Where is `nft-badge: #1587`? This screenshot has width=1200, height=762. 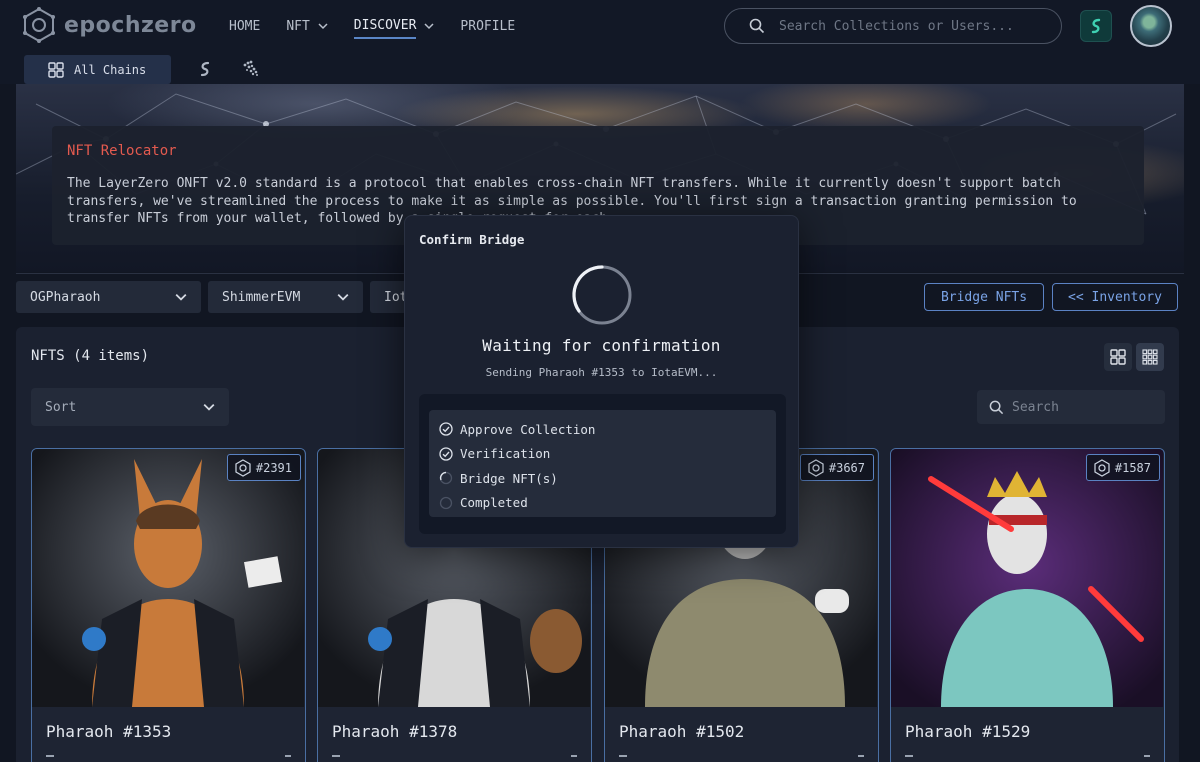
nft-badge: #1587 is located at coordinates (1122, 467).